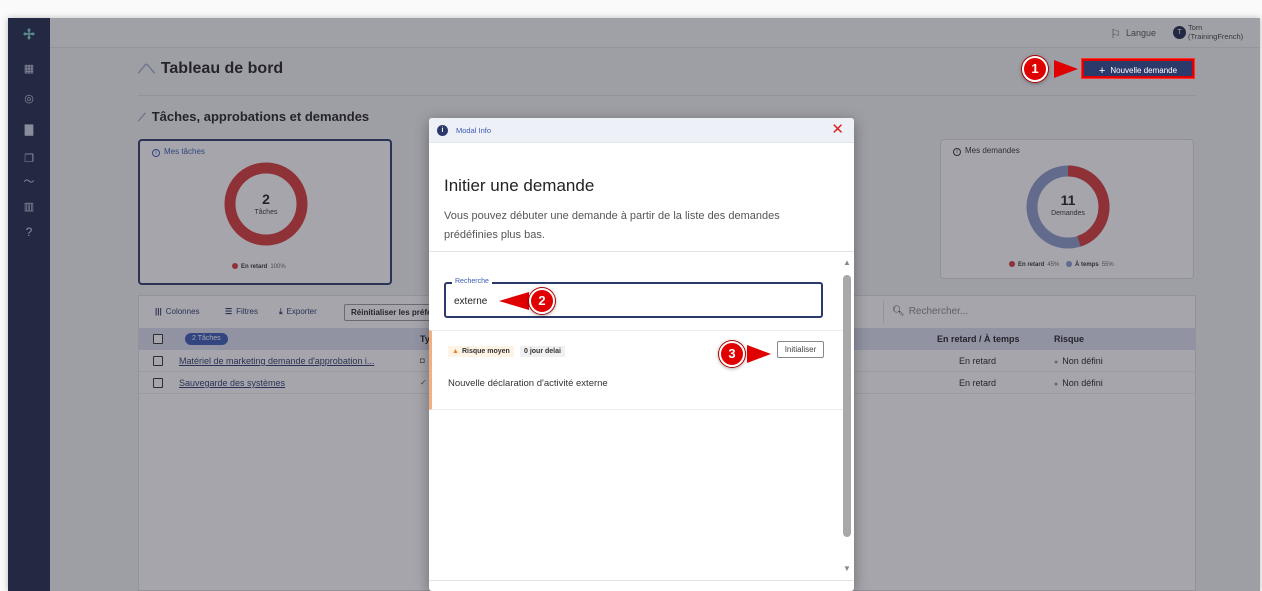  What do you see at coordinates (847, 568) in the screenshot?
I see `scroll-down-icon: ▼` at bounding box center [847, 568].